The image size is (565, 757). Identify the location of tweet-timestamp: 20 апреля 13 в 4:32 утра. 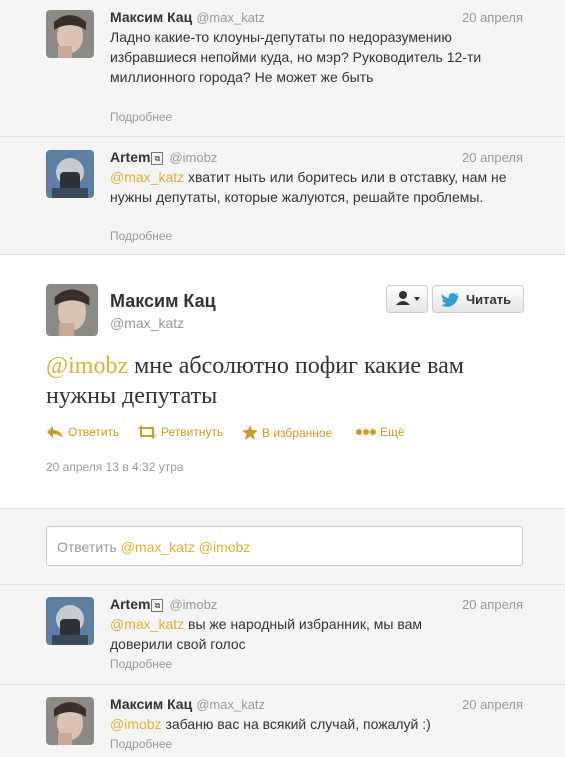
(115, 467).